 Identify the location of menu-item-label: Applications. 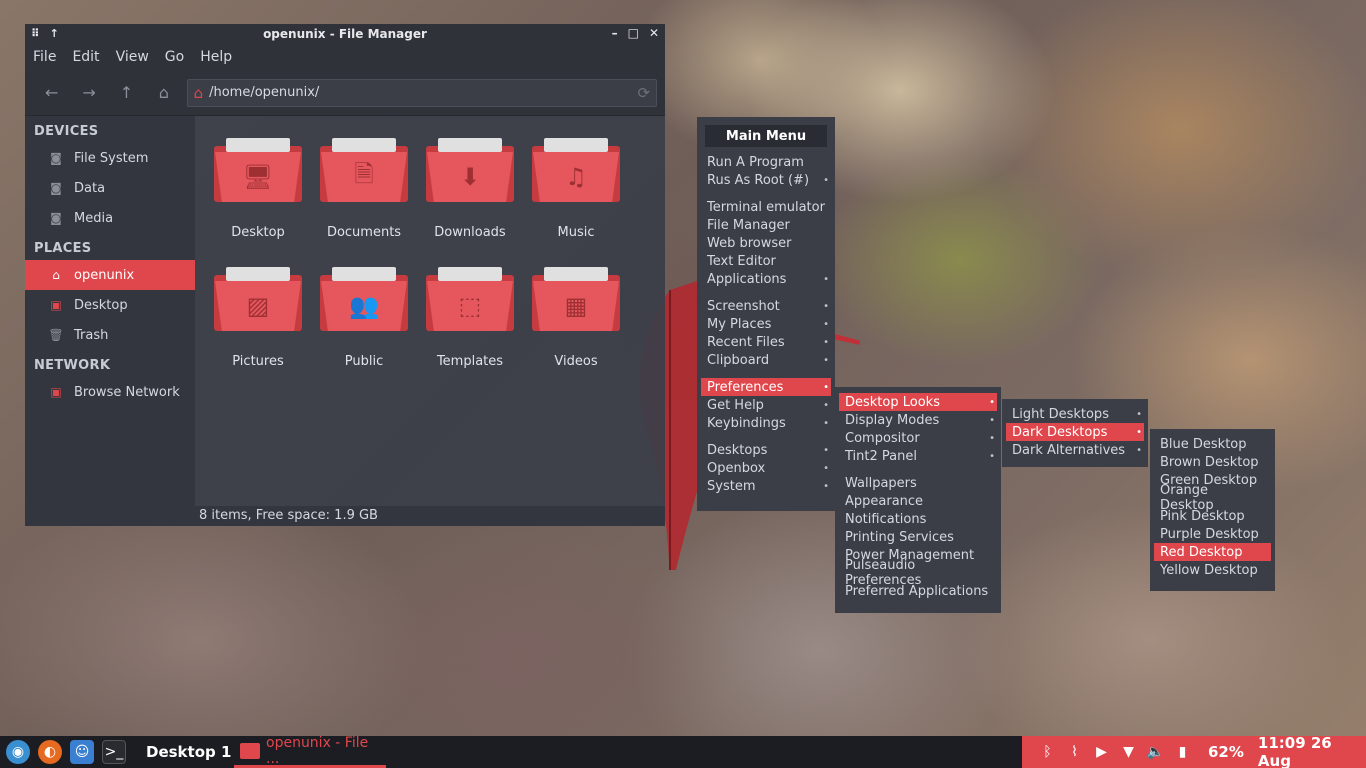
(747, 279).